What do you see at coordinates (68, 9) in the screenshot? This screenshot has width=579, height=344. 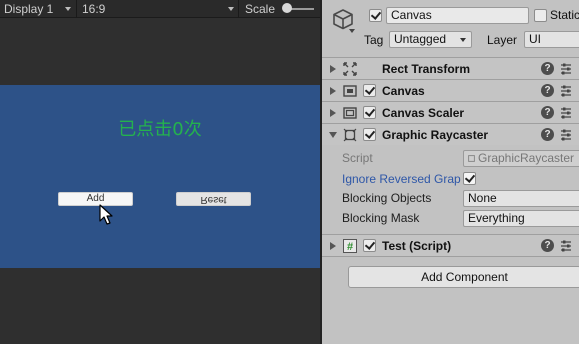 I see `display-chevron-down-icon` at bounding box center [68, 9].